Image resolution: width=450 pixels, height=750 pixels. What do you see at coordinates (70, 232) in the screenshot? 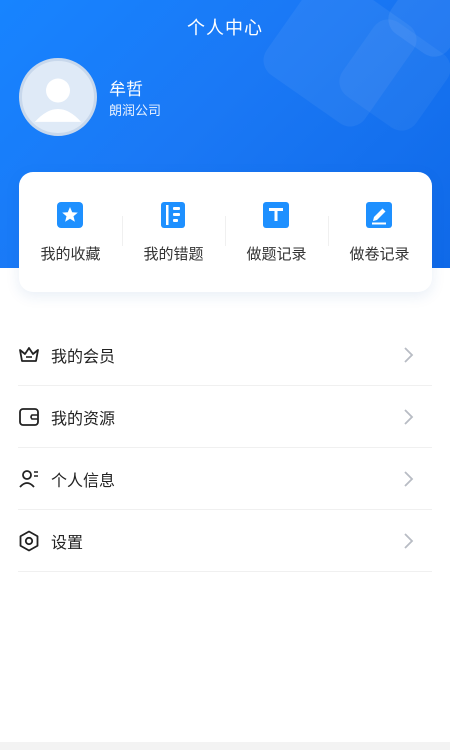
I see `quick-action-favorites: 我的收藏` at bounding box center [70, 232].